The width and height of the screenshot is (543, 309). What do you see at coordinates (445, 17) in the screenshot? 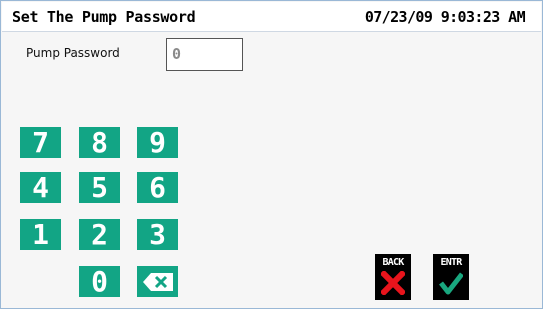
I see `datetime-display: 07/23/09 9:03:23 AM` at bounding box center [445, 17].